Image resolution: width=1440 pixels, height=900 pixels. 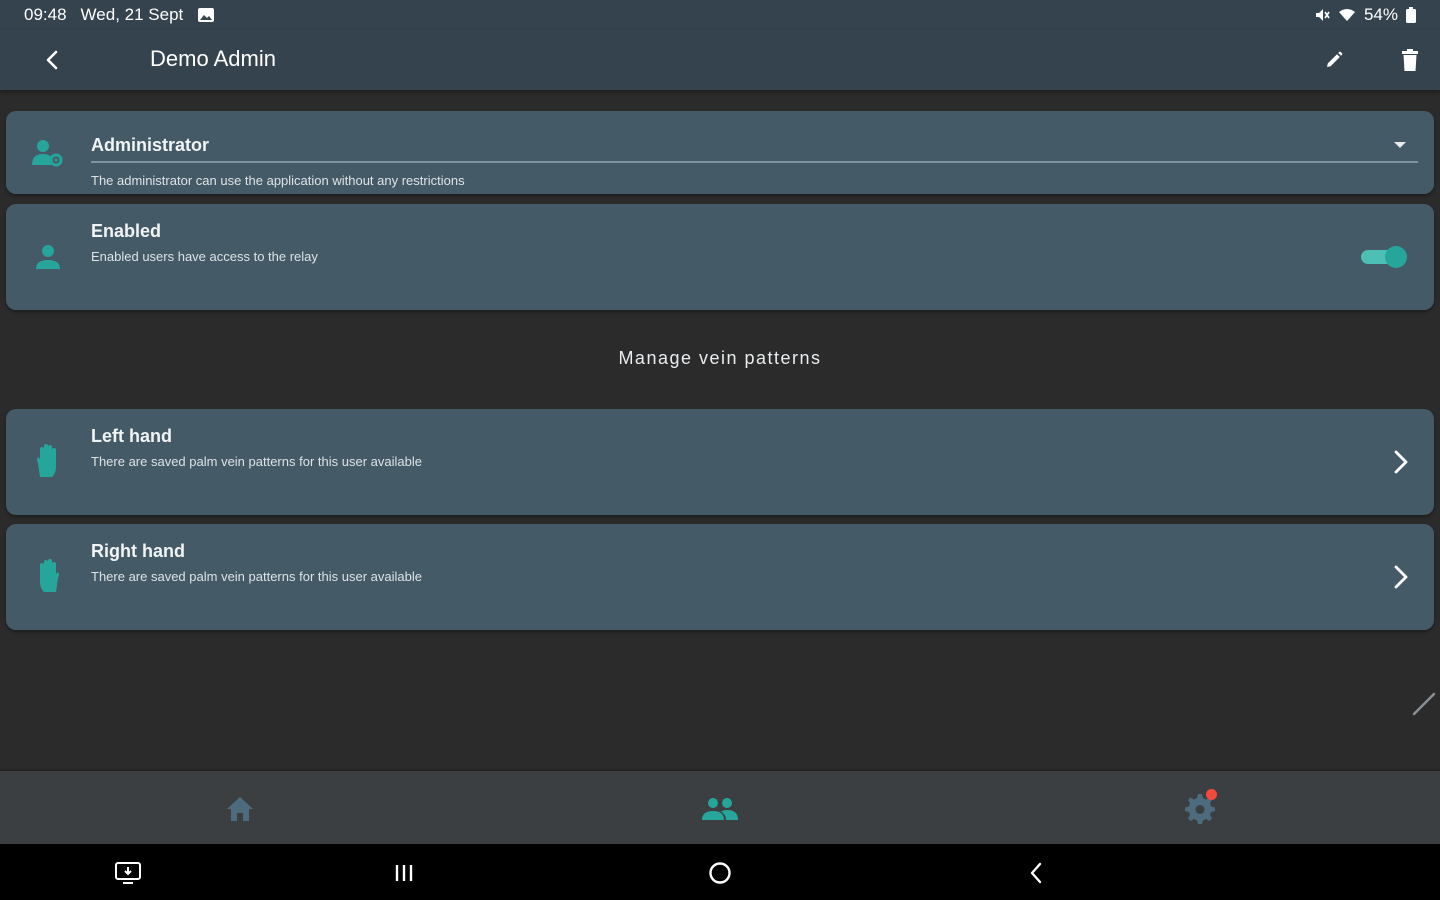 I want to click on nav-settings-button, so click(x=1200, y=809).